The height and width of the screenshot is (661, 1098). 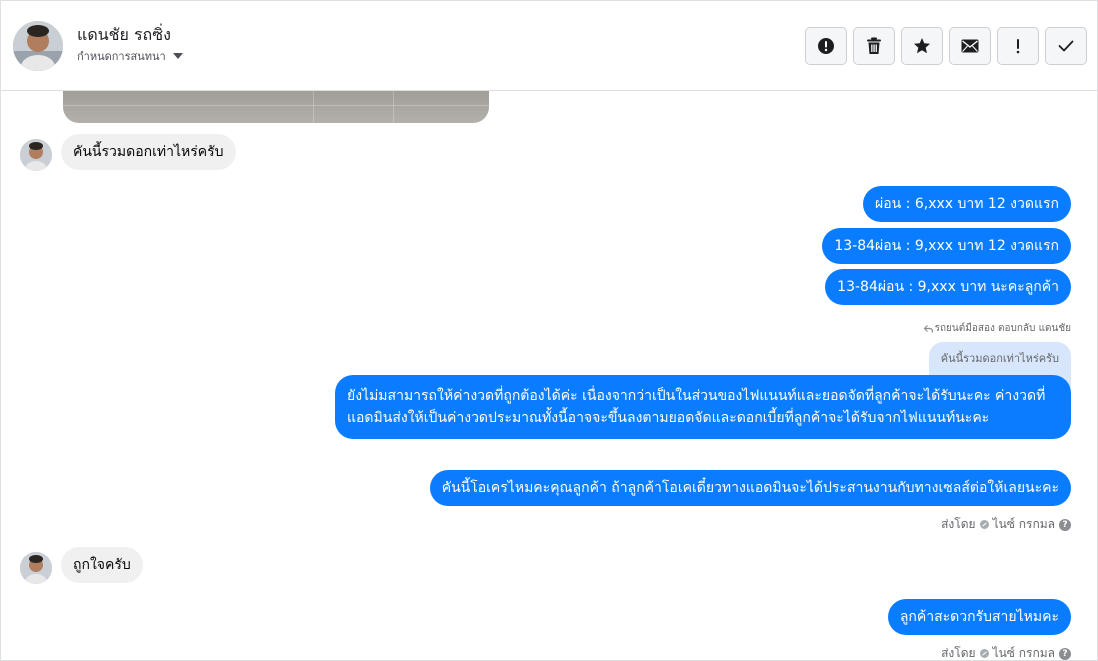 I want to click on header-actions, so click(x=946, y=46).